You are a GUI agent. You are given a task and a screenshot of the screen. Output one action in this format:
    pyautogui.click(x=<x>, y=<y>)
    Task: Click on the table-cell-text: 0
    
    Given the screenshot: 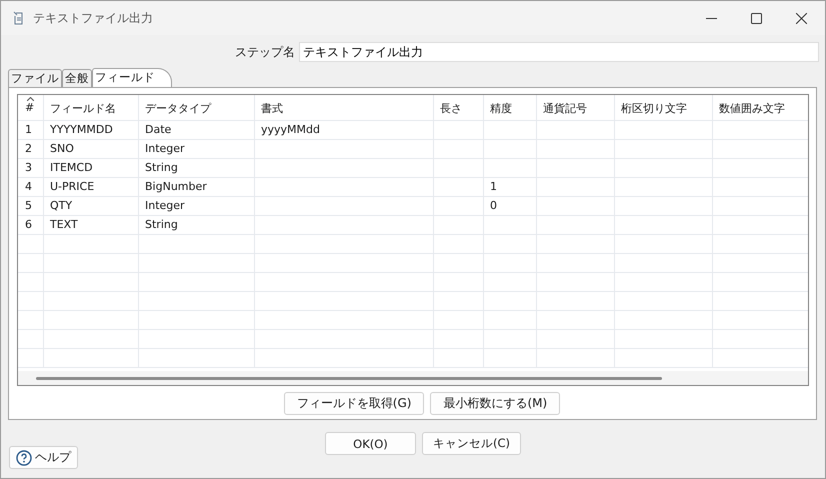 What is the action you would take?
    pyautogui.click(x=493, y=206)
    